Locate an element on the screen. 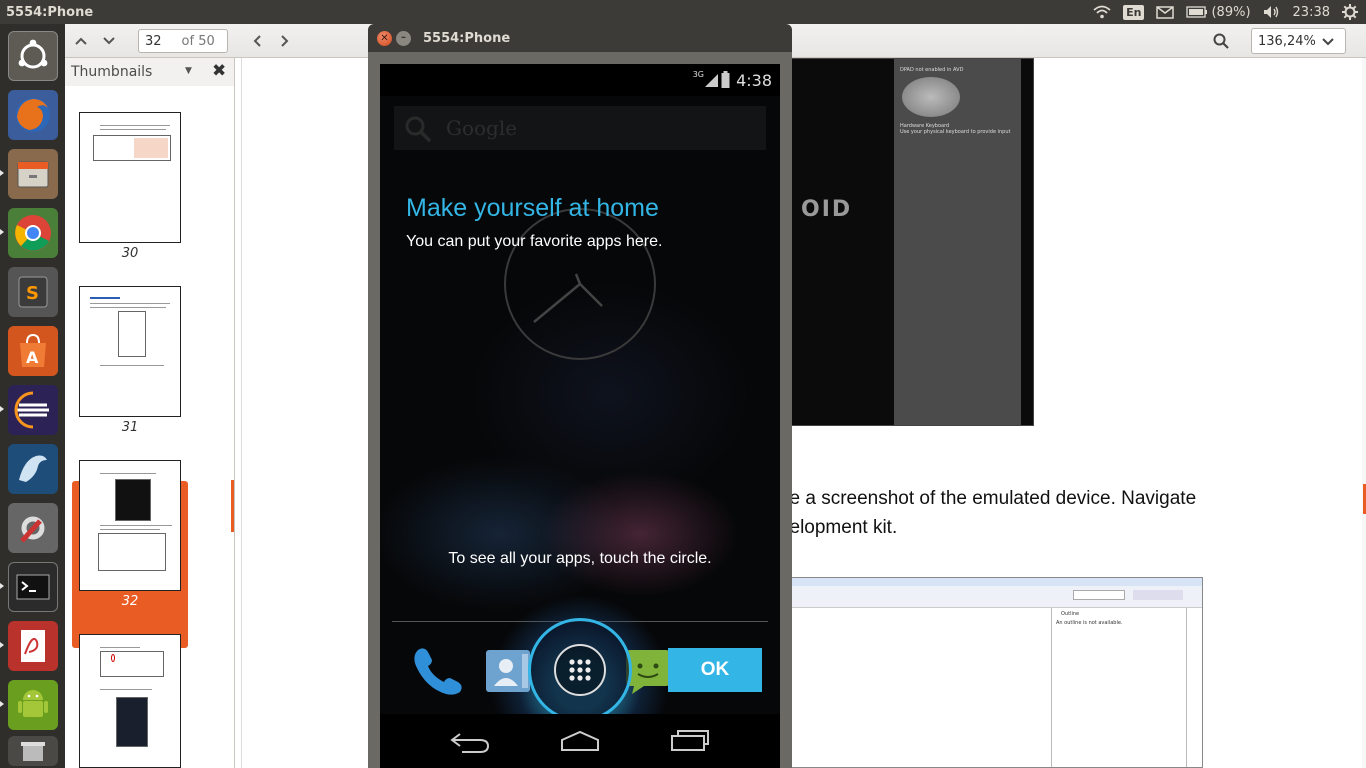 The image size is (1366, 768). document-text-line: velopment kit. is located at coordinates (839, 527).